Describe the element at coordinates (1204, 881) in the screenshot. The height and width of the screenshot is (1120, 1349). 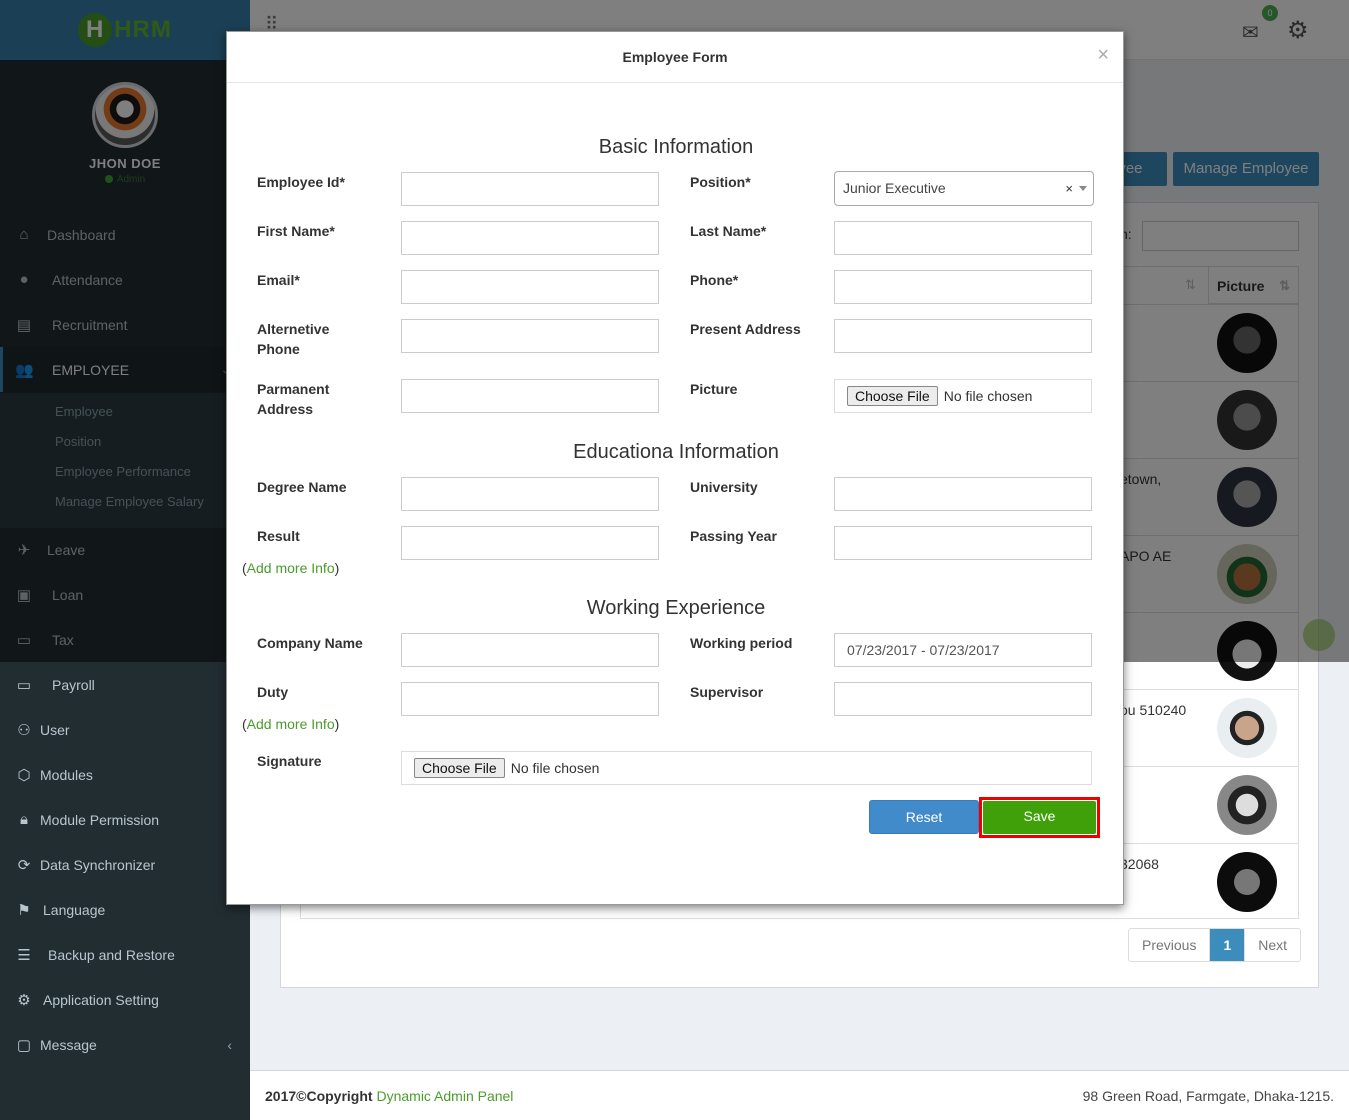
I see `table-row: 32068` at that location.